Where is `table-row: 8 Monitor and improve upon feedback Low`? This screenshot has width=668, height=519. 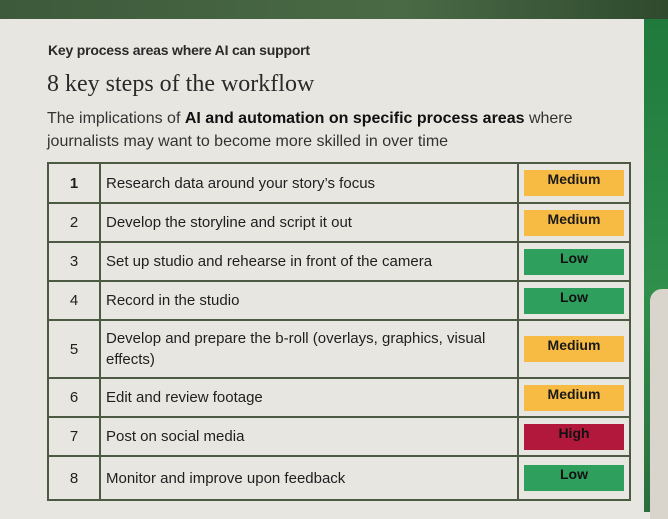
table-row: 8 Monitor and improve upon feedback Low is located at coordinates (339, 478).